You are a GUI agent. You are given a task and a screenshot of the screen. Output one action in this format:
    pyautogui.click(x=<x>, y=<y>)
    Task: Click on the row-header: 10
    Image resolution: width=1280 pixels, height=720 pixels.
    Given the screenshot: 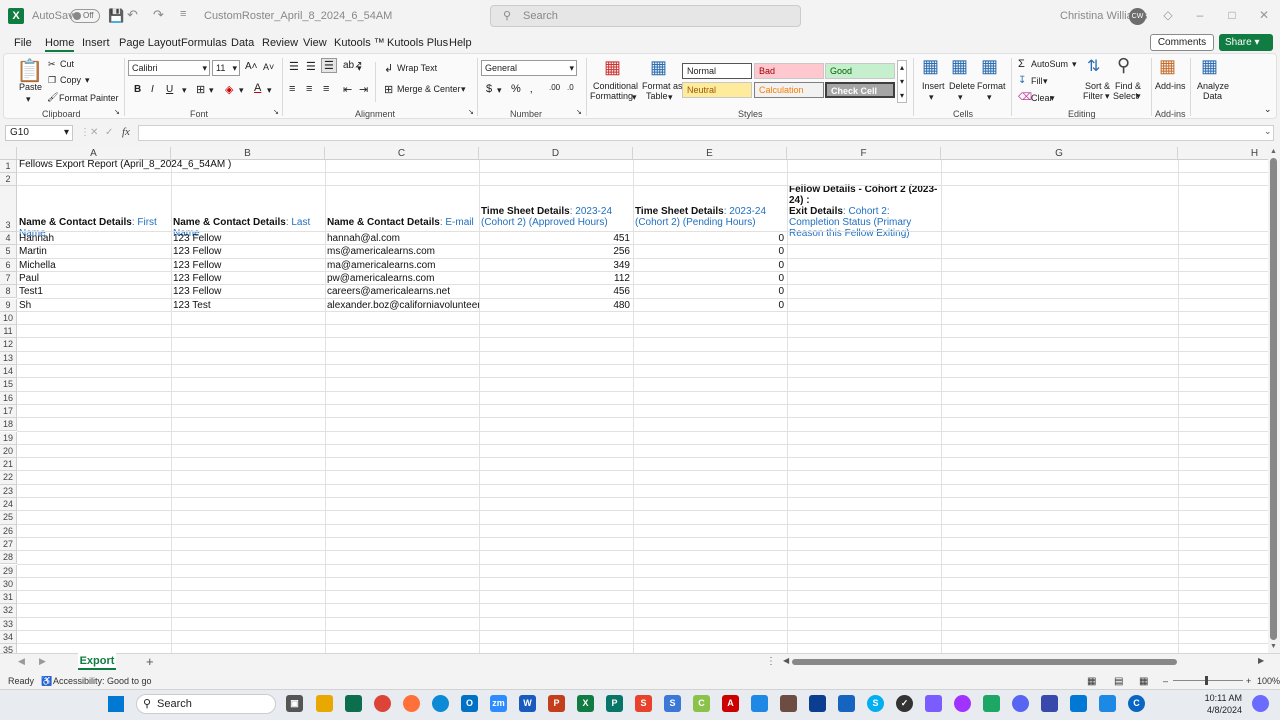 What is the action you would take?
    pyautogui.click(x=8, y=318)
    